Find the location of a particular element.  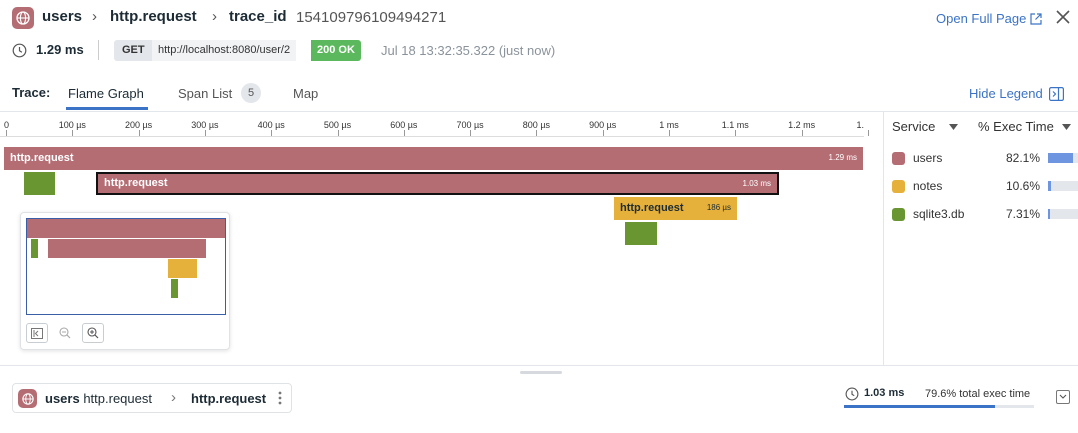

span-breadcrumb: users http.request › http.request is located at coordinates (152, 398).